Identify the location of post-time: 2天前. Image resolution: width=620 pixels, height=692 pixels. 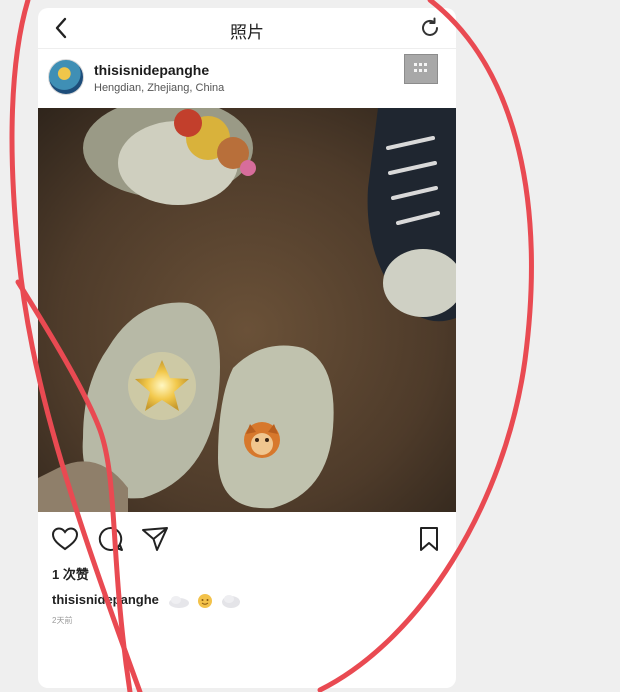
(62, 620).